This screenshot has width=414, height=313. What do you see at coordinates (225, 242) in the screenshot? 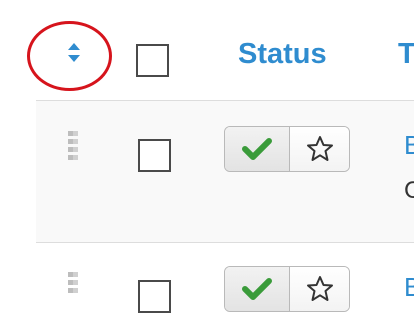
I see `row-divider` at bounding box center [225, 242].